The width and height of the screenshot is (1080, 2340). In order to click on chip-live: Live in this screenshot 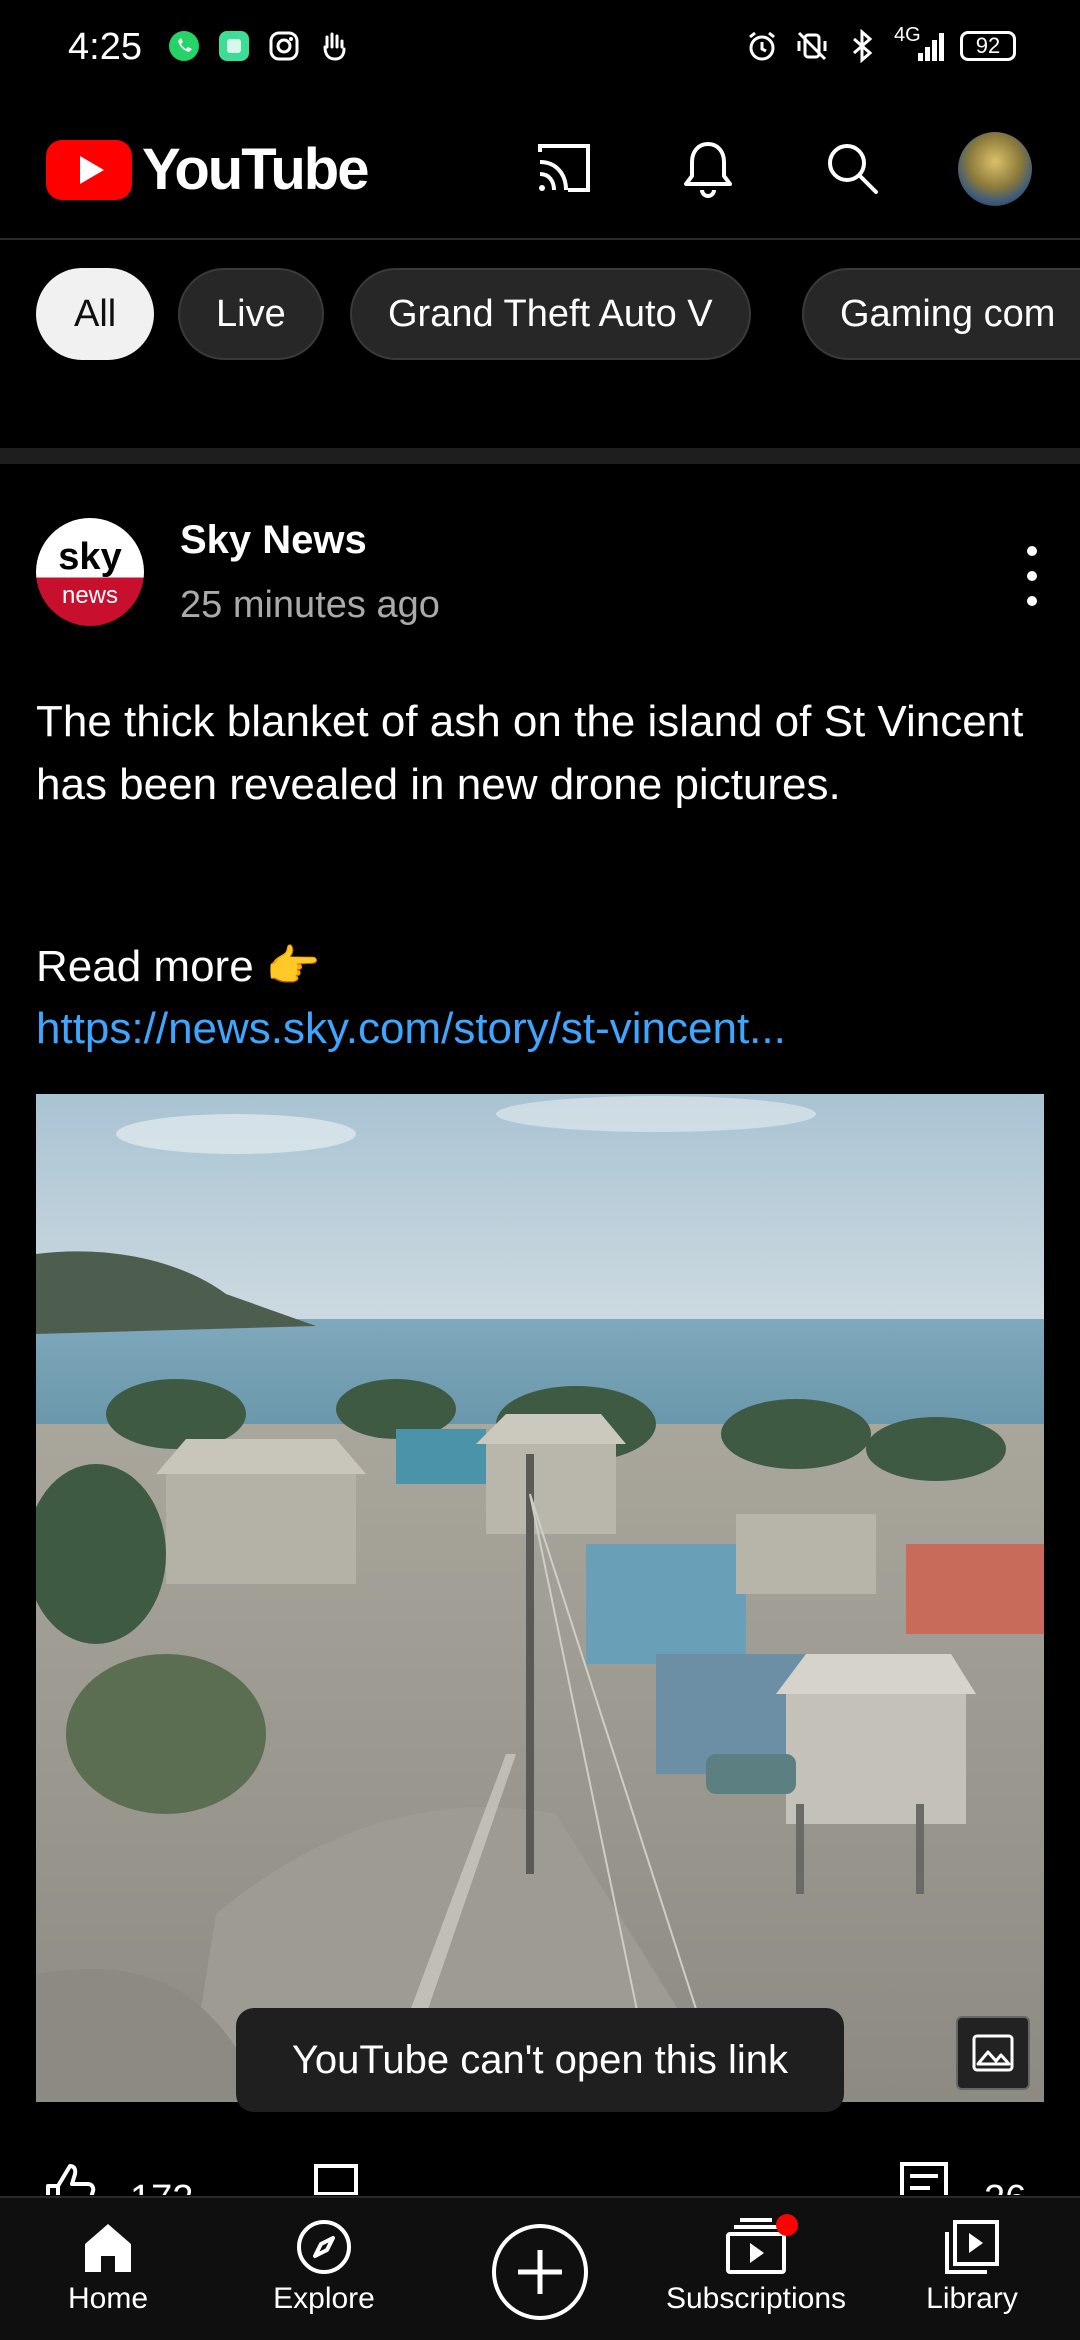, I will do `click(251, 314)`.